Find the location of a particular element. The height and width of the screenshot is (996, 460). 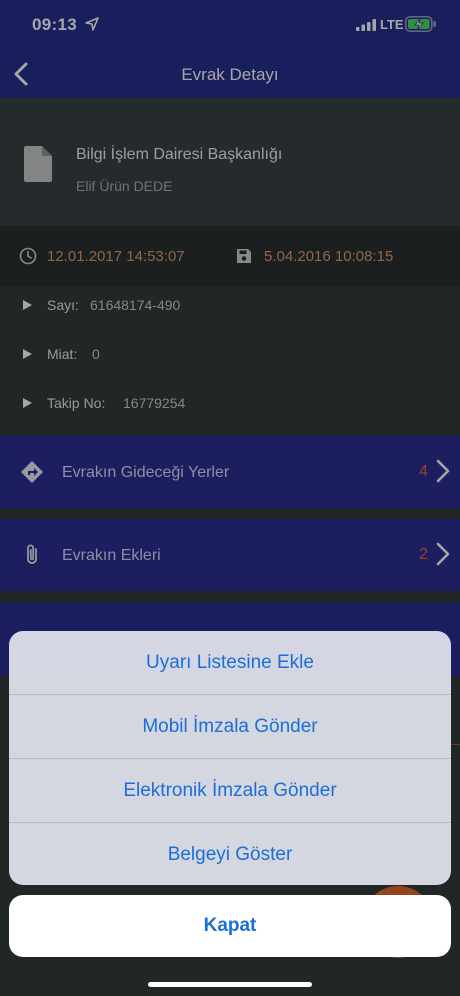

home-indicator is located at coordinates (230, 984).